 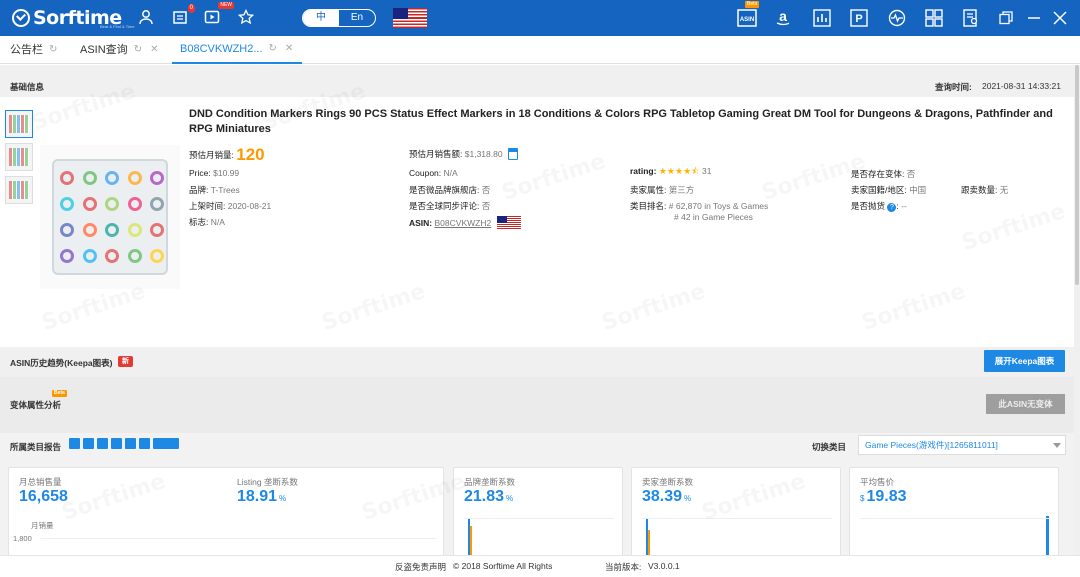 I want to click on calculator-icon, so click(x=512, y=154).